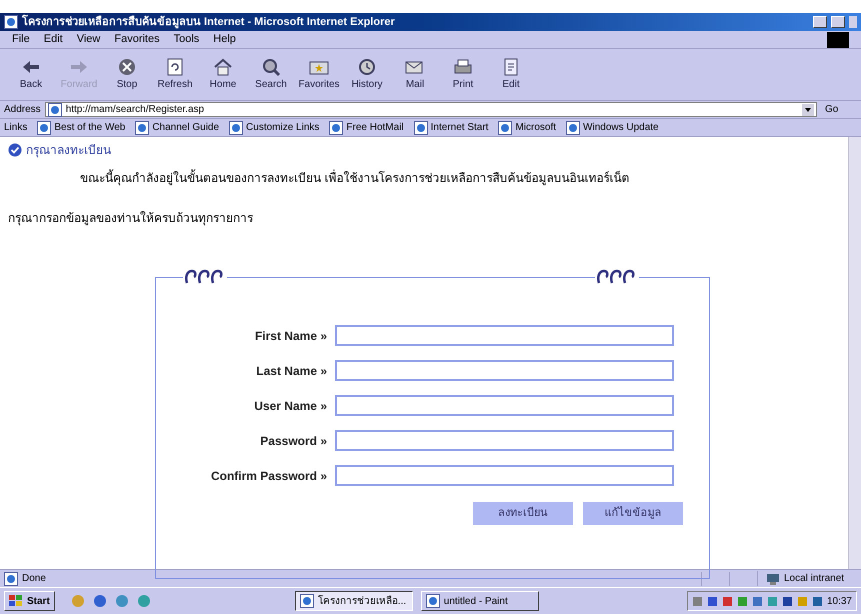  I want to click on instruction-text: กรุณากรอกข้อมูลของท่านให้ครบถ้วนทุกรายการ, so click(131, 218).